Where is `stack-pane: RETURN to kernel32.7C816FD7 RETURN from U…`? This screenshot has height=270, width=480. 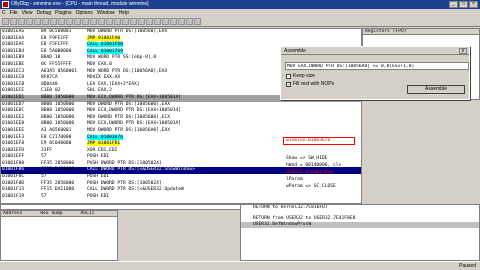
stack-pane: RETURN to kernel32.7C816FD7 RETURN from U… is located at coordinates (360, 232).